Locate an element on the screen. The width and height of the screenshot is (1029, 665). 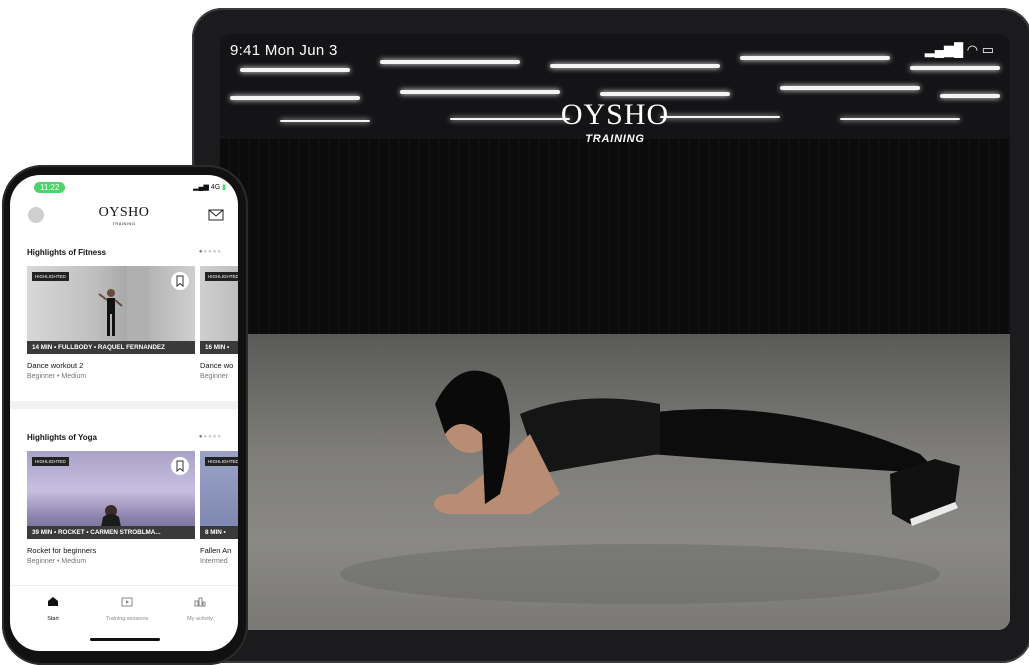
workout-card: HIGHLIGHTED 8 MIN • is located at coordinates (219, 495).